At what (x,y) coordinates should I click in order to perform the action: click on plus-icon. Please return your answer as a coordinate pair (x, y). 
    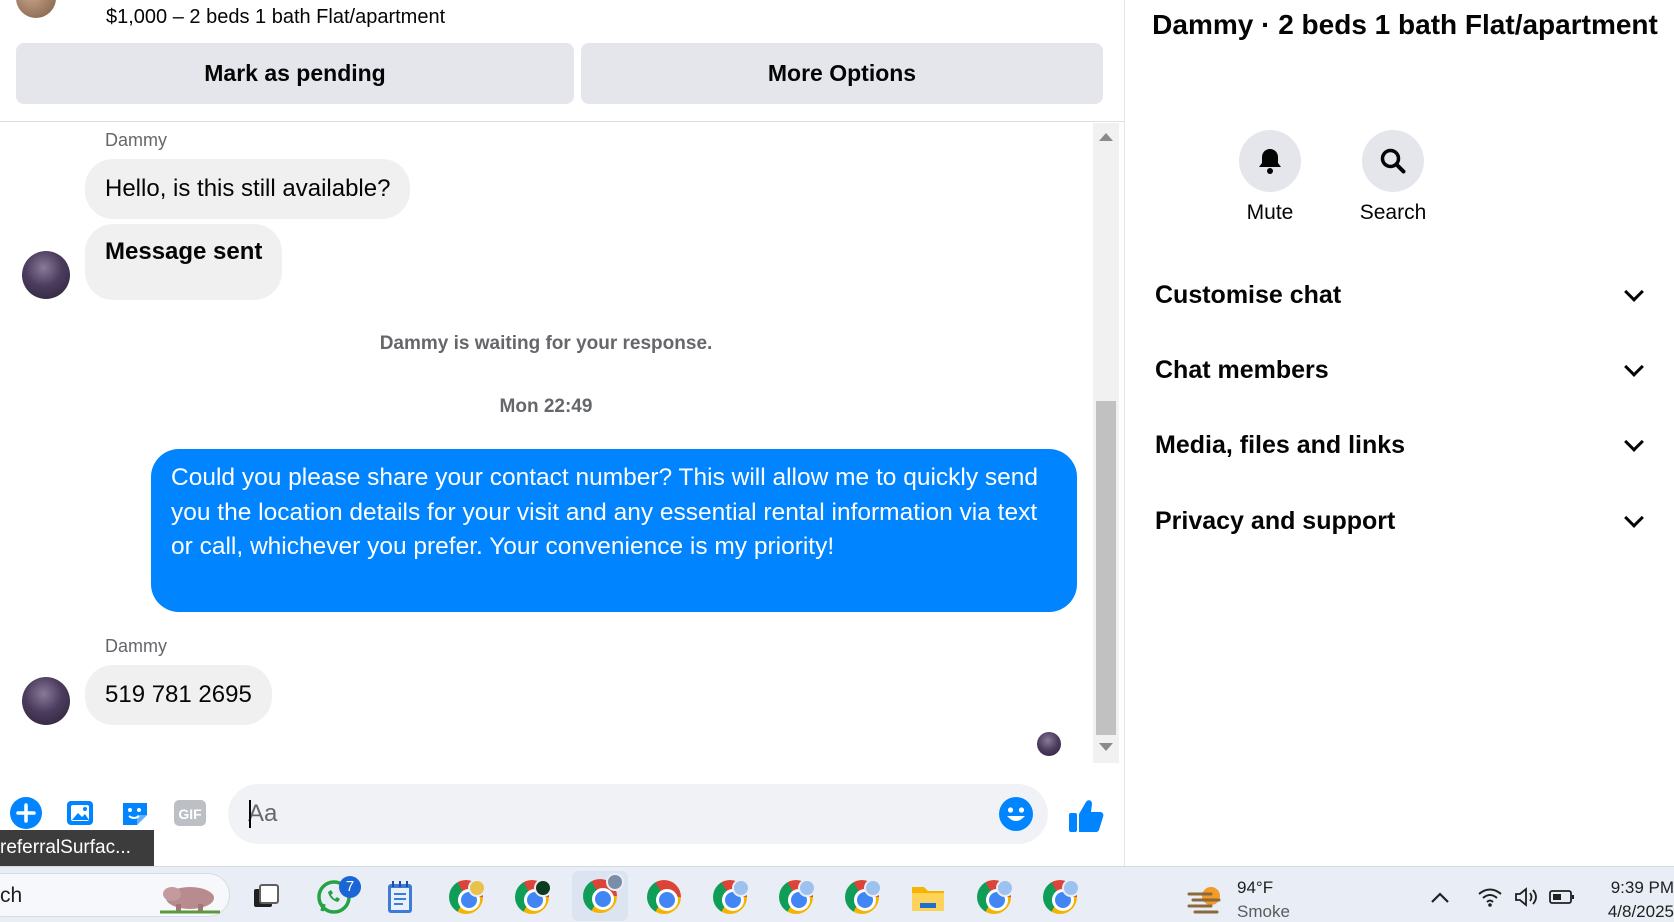
    Looking at the image, I should click on (26, 813).